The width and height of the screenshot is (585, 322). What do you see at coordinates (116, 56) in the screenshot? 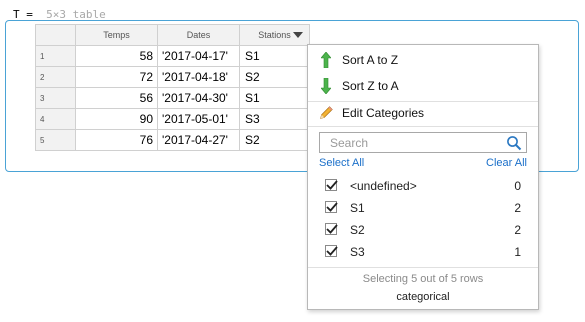
I see `cell-temps: 58` at bounding box center [116, 56].